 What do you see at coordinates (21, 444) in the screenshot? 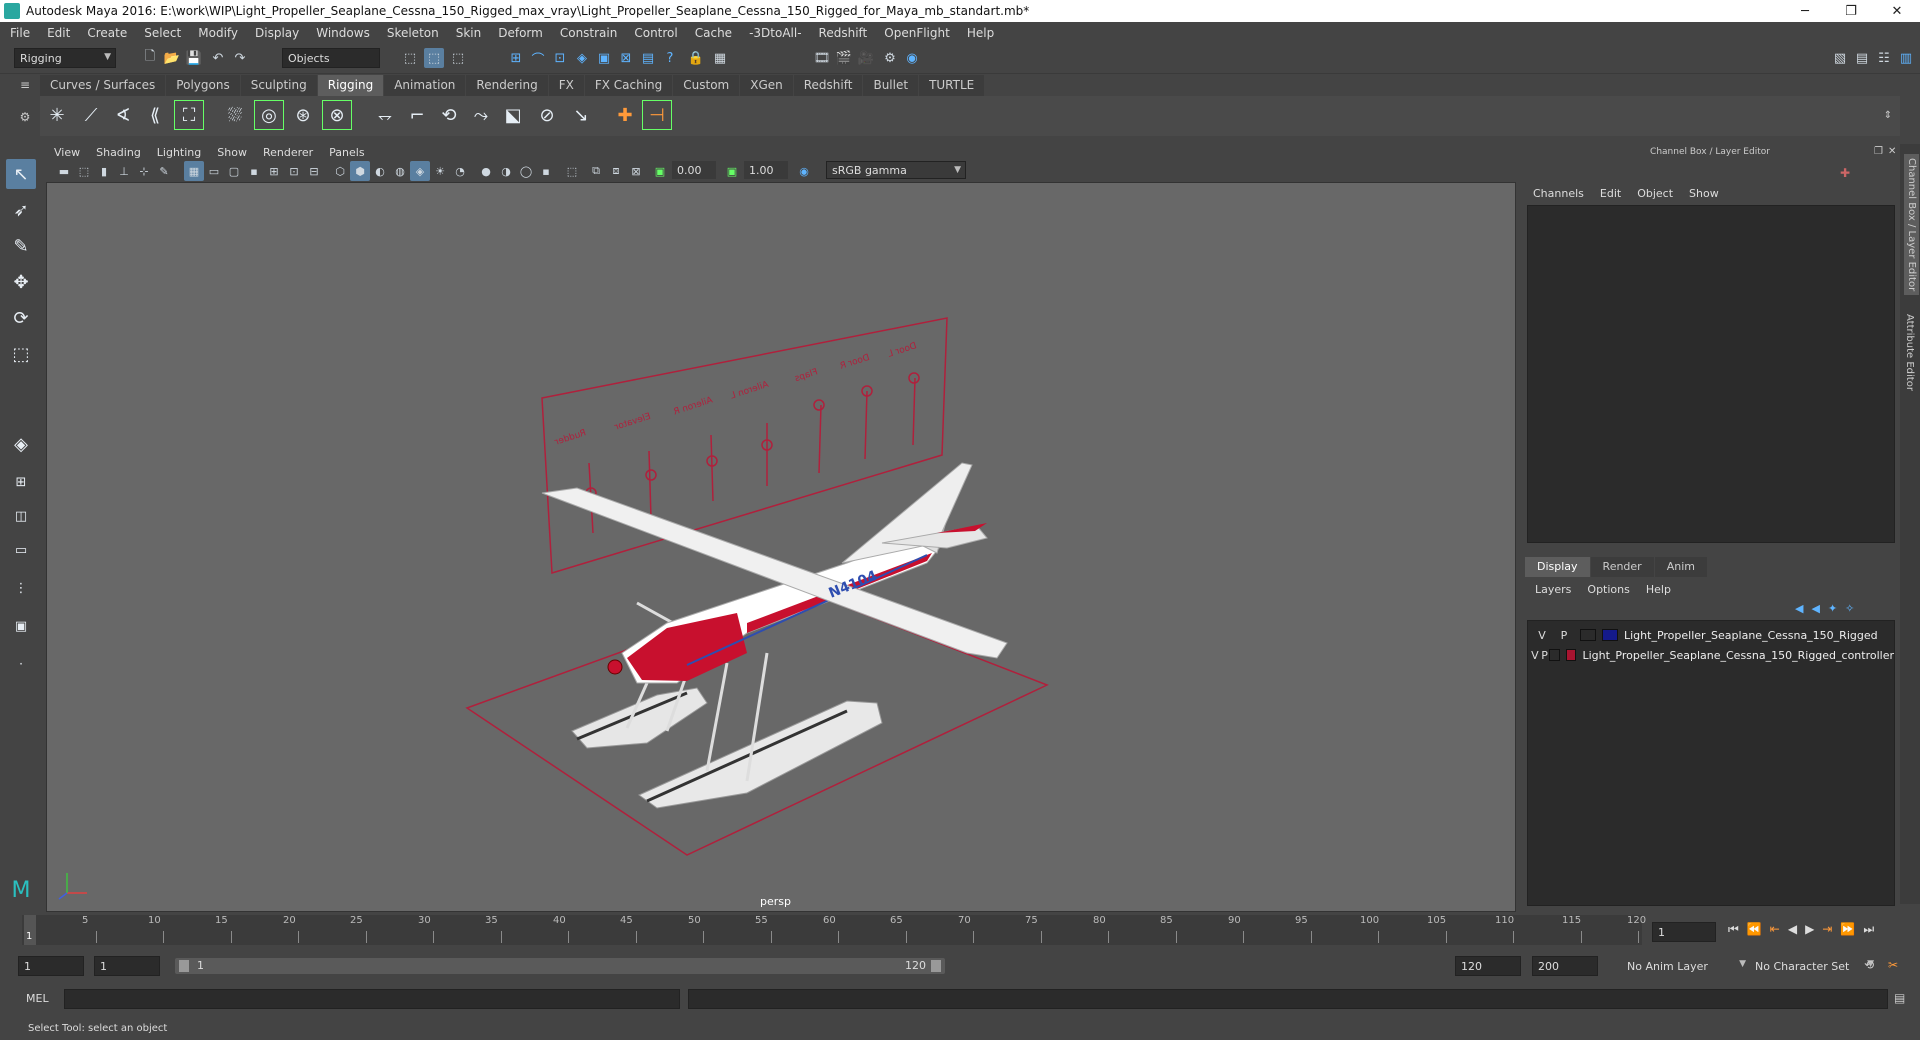
I see `single-pane-icon: ◈` at bounding box center [21, 444].